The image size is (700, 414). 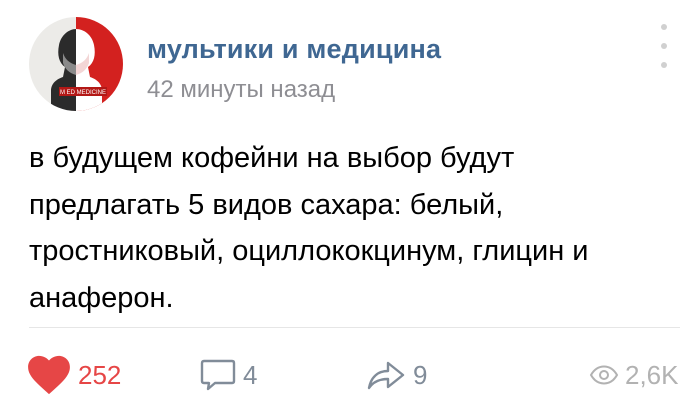 I want to click on views-counter: 2,6K, so click(x=634, y=375).